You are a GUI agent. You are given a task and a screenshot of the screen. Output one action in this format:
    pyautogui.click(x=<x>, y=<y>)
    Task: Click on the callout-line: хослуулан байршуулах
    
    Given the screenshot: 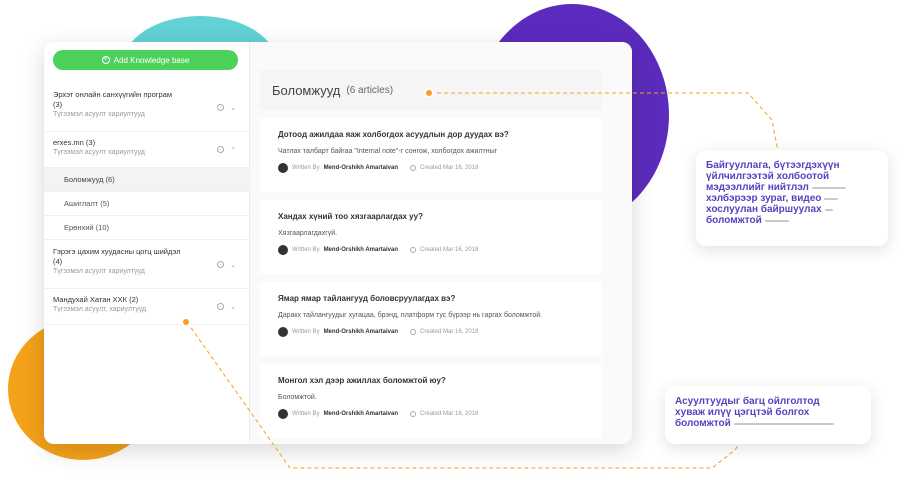 What is the action you would take?
    pyautogui.click(x=792, y=209)
    